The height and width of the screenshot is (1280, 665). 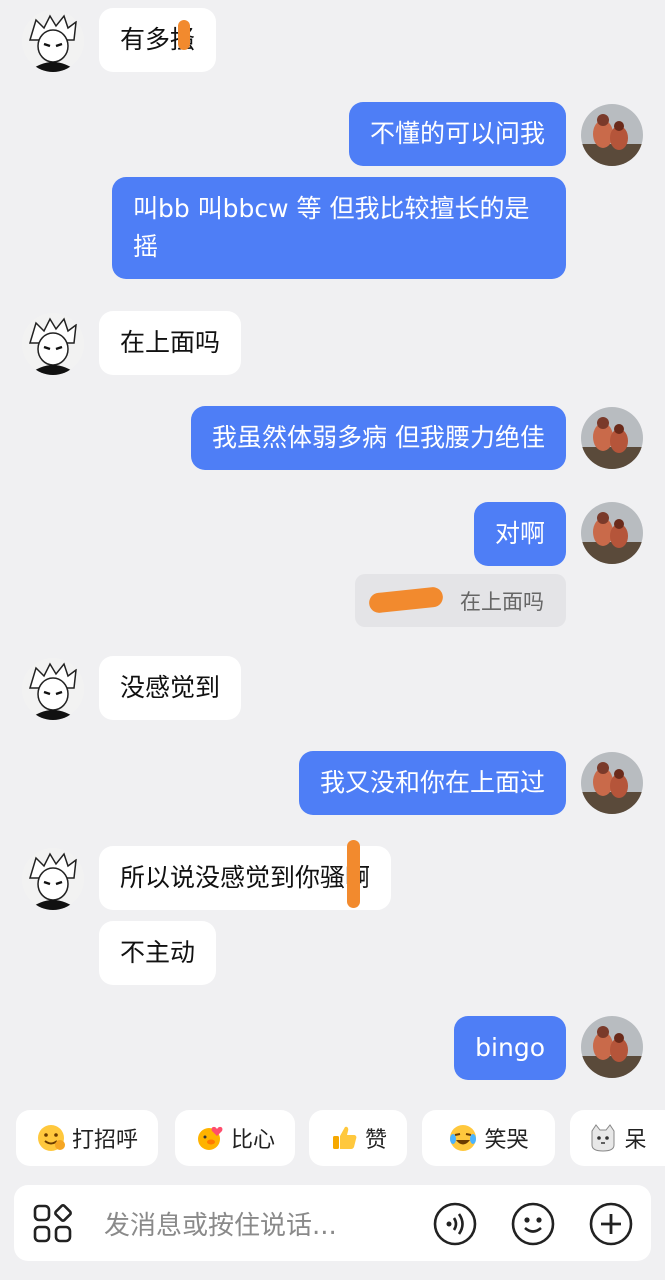 I want to click on quick-reply-like: 赞, so click(x=358, y=1138).